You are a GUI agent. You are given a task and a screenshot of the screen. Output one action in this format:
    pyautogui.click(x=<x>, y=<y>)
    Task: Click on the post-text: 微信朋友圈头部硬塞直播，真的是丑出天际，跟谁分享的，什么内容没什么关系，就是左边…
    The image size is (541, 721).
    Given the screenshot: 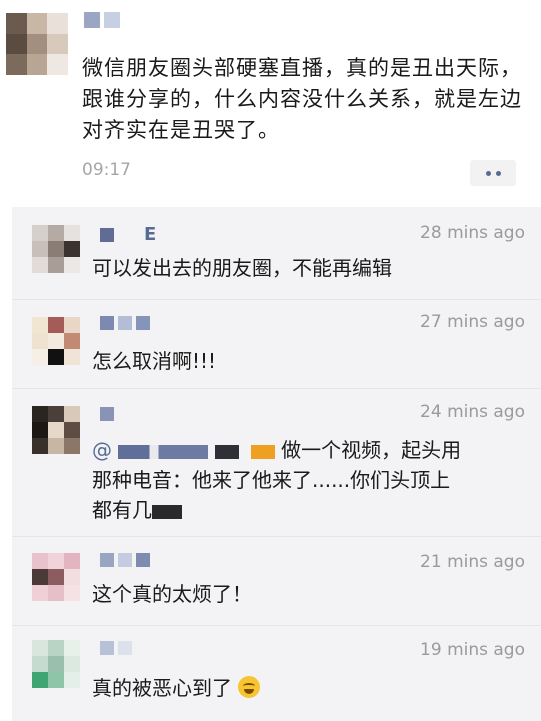 What is the action you would take?
    pyautogui.click(x=302, y=99)
    